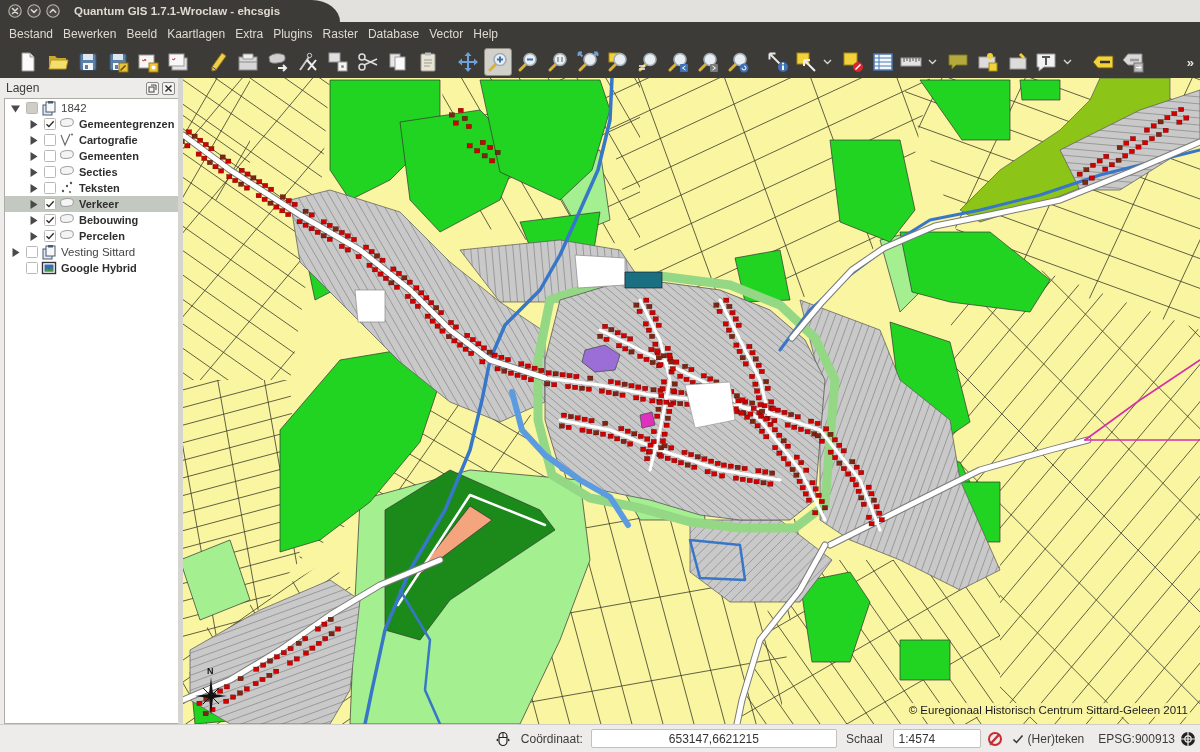 The height and width of the screenshot is (752, 1200). I want to click on magnifier-refresh-icon, so click(738, 62).